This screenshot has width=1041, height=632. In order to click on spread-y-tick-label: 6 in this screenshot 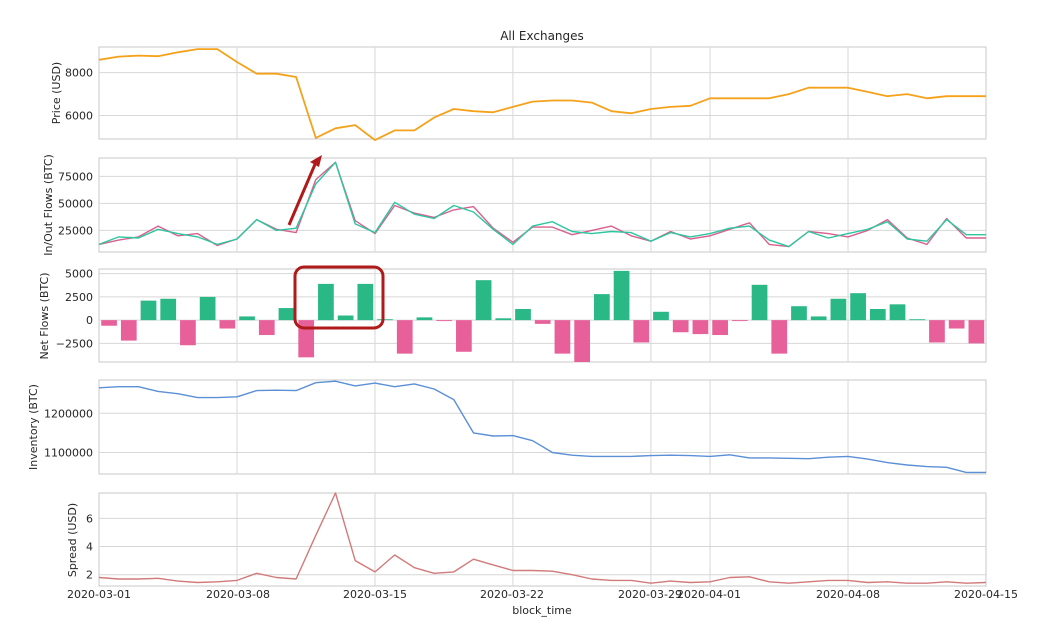, I will do `click(89, 518)`.